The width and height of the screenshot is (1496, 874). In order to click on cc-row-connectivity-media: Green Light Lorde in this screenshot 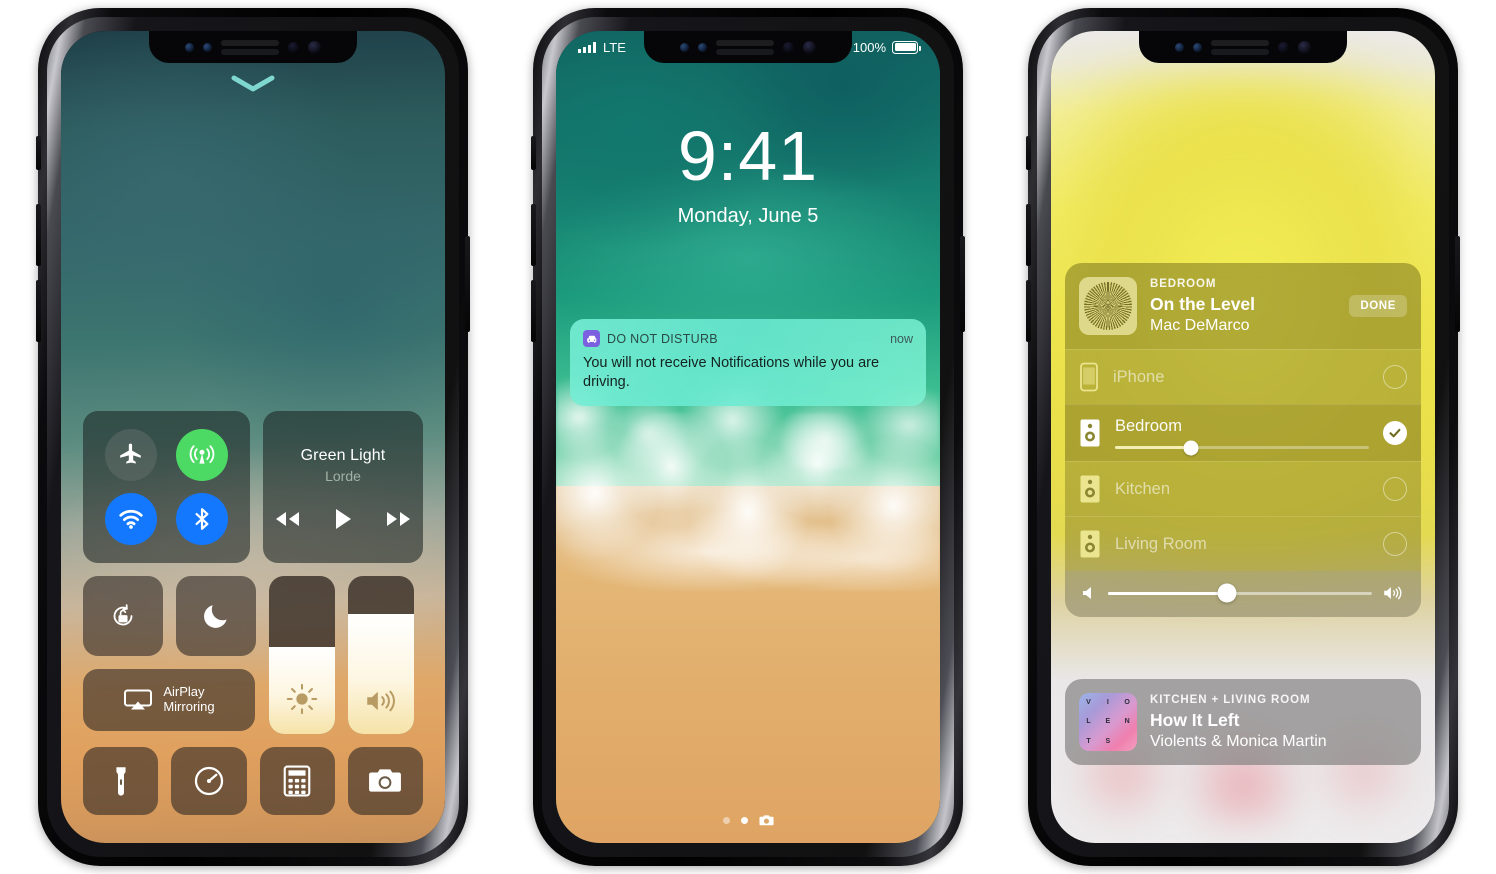, I will do `click(253, 487)`.